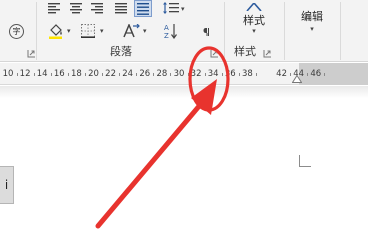  I want to click on justify-button, so click(121, 8).